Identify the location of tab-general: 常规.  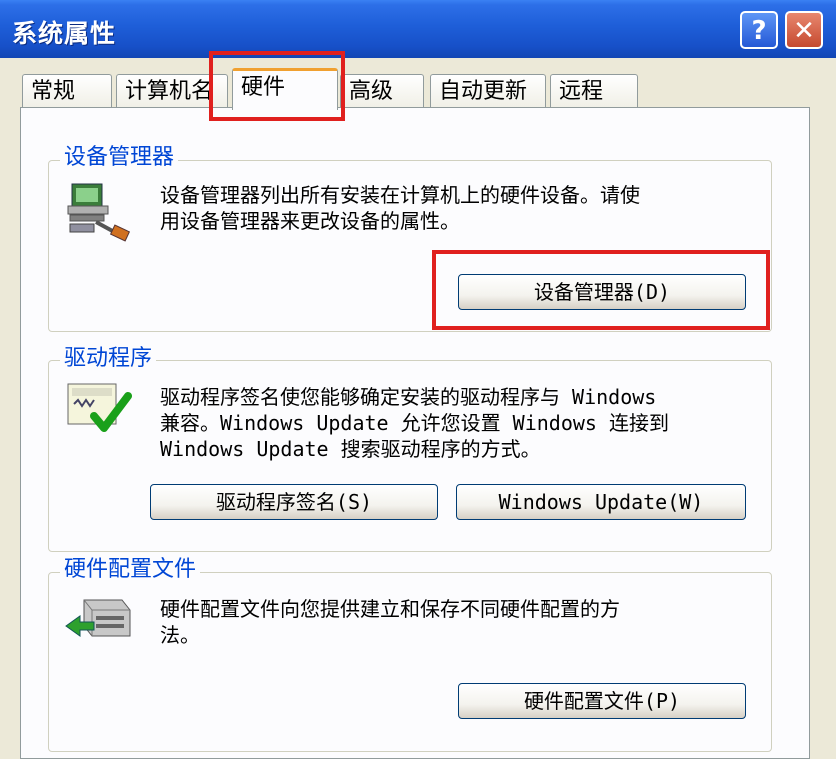
(67, 91).